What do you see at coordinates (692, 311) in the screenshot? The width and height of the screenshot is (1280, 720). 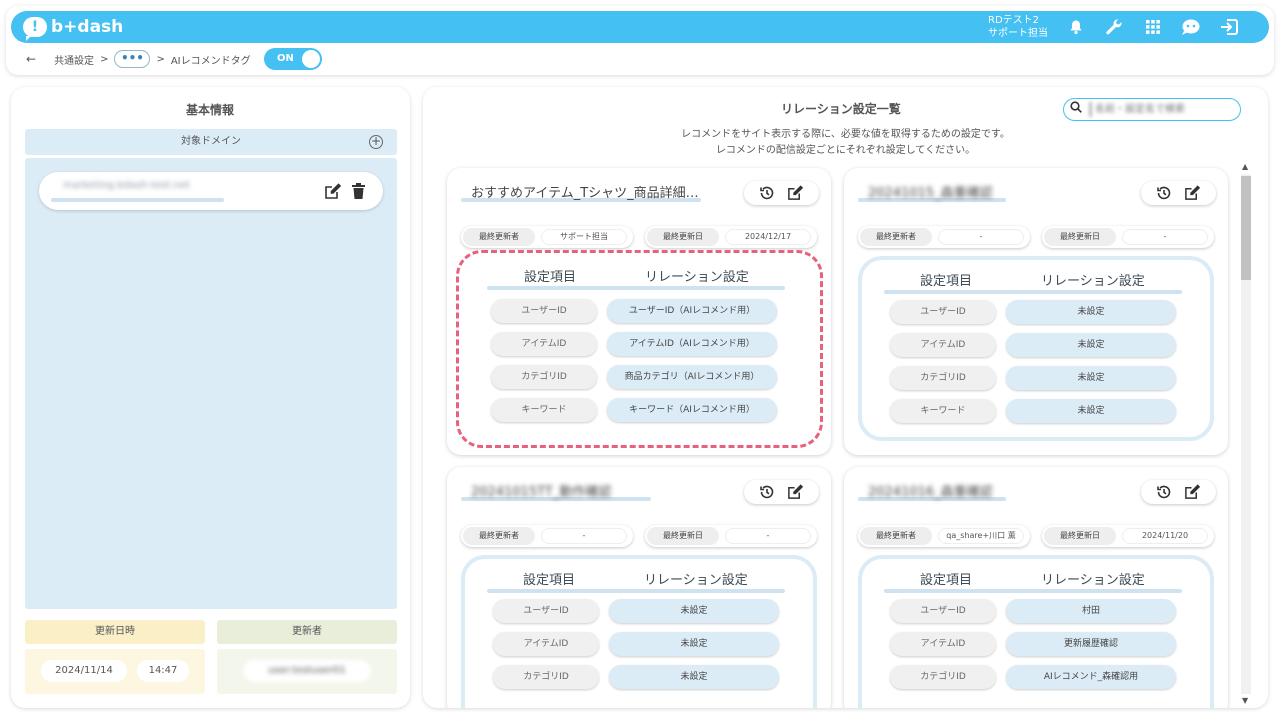 I see `relation-value: ユーザーID（AIレコメンド用）` at bounding box center [692, 311].